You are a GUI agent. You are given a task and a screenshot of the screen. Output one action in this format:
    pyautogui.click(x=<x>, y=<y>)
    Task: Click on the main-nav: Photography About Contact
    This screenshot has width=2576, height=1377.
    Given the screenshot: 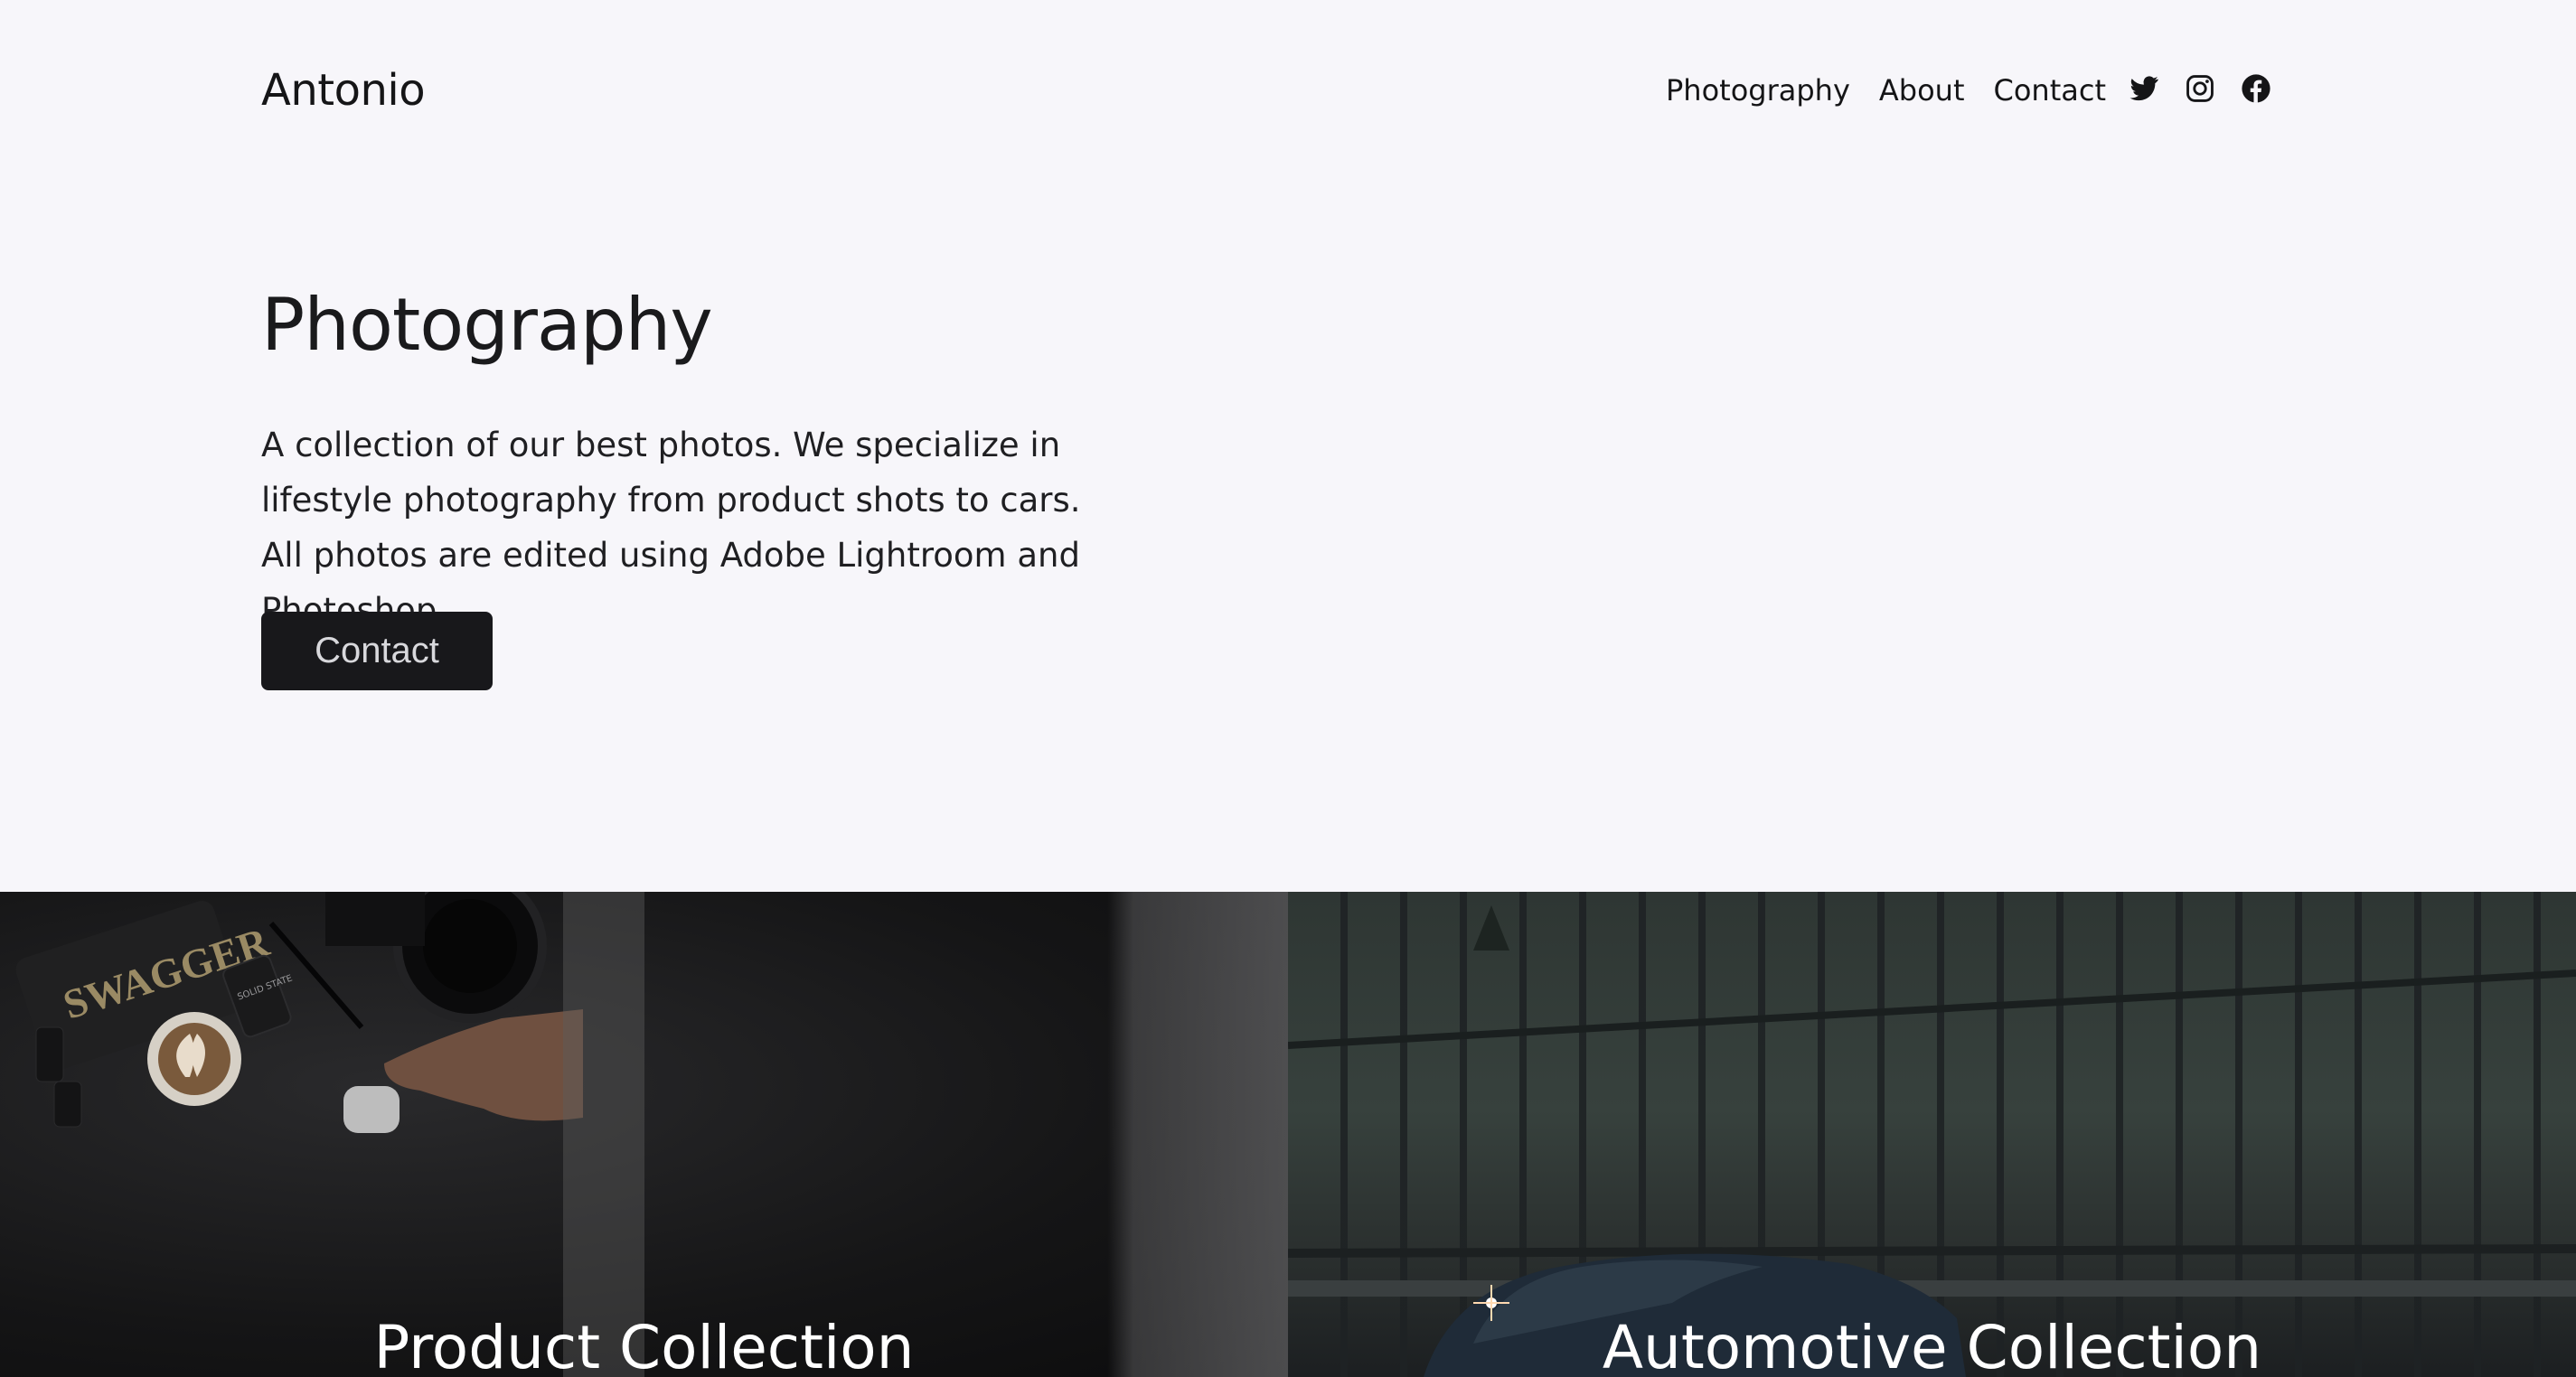 What is the action you would take?
    pyautogui.click(x=1886, y=90)
    